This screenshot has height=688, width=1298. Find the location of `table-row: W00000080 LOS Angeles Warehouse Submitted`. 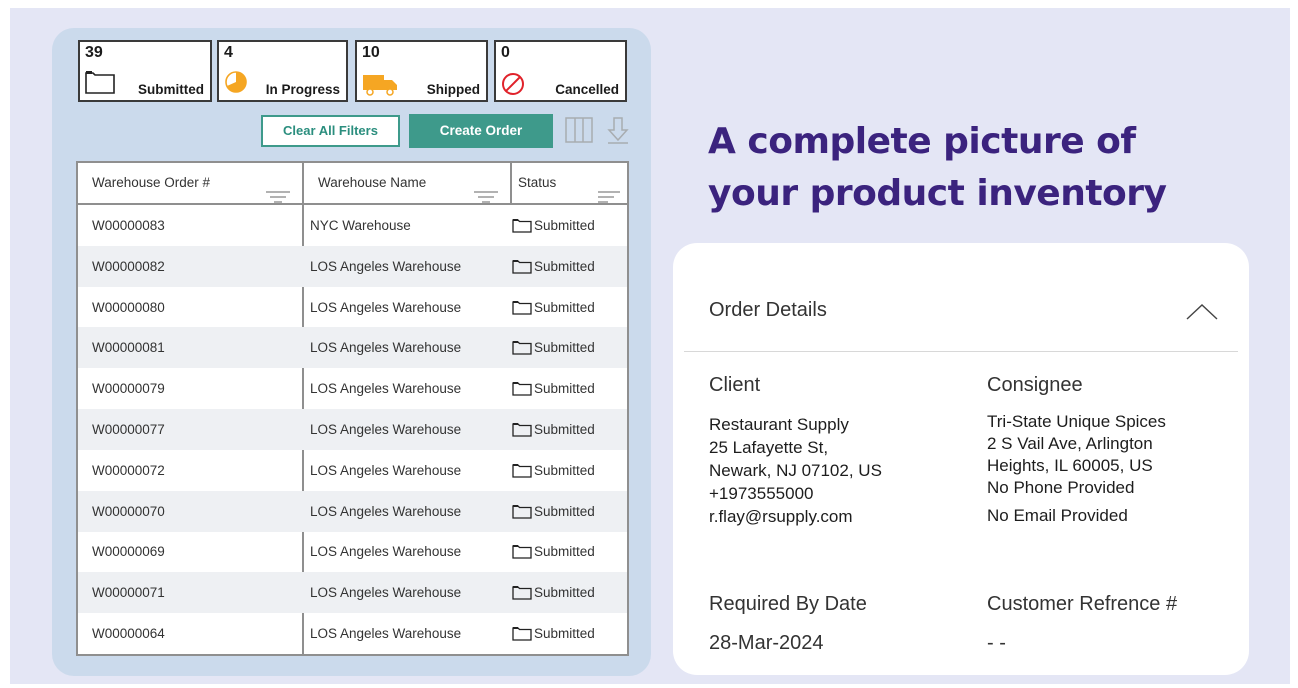

table-row: W00000080 LOS Angeles Warehouse Submitted is located at coordinates (352, 307).